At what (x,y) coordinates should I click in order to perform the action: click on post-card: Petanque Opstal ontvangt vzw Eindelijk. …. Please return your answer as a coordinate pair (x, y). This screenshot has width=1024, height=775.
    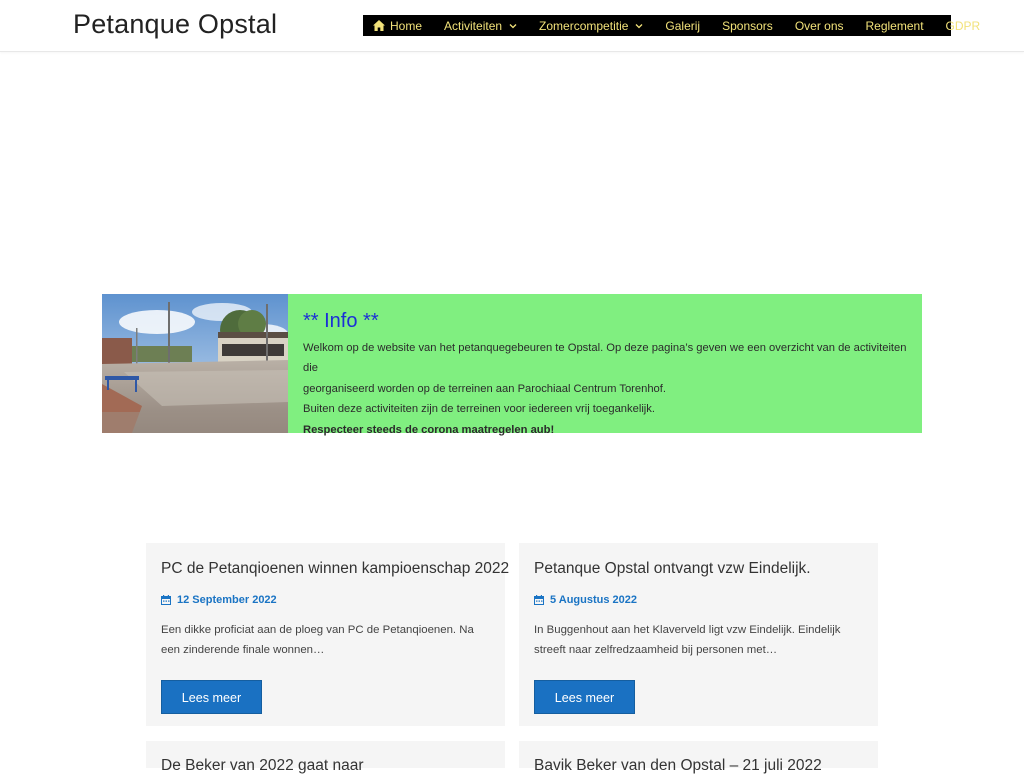
    Looking at the image, I should click on (698, 634).